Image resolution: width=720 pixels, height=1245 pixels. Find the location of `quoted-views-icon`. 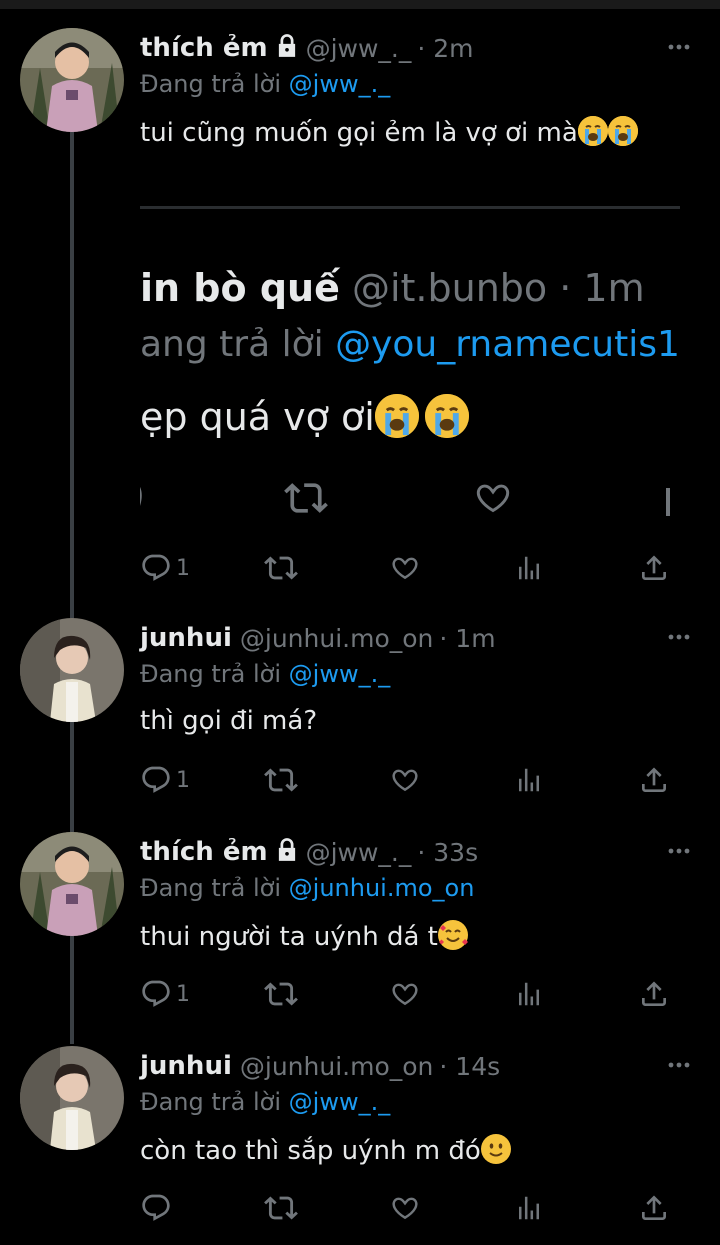

quoted-views-icon is located at coordinates (668, 498).